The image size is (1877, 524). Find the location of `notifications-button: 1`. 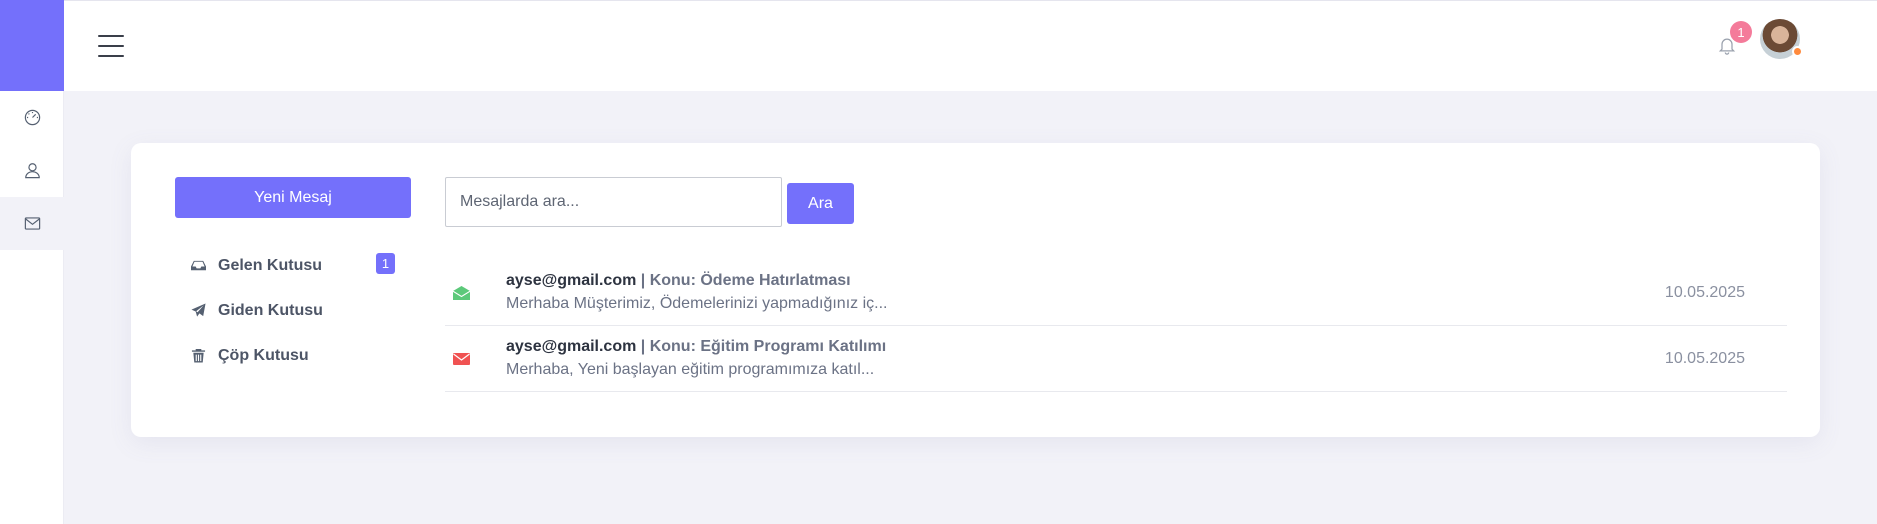

notifications-button: 1 is located at coordinates (1734, 38).